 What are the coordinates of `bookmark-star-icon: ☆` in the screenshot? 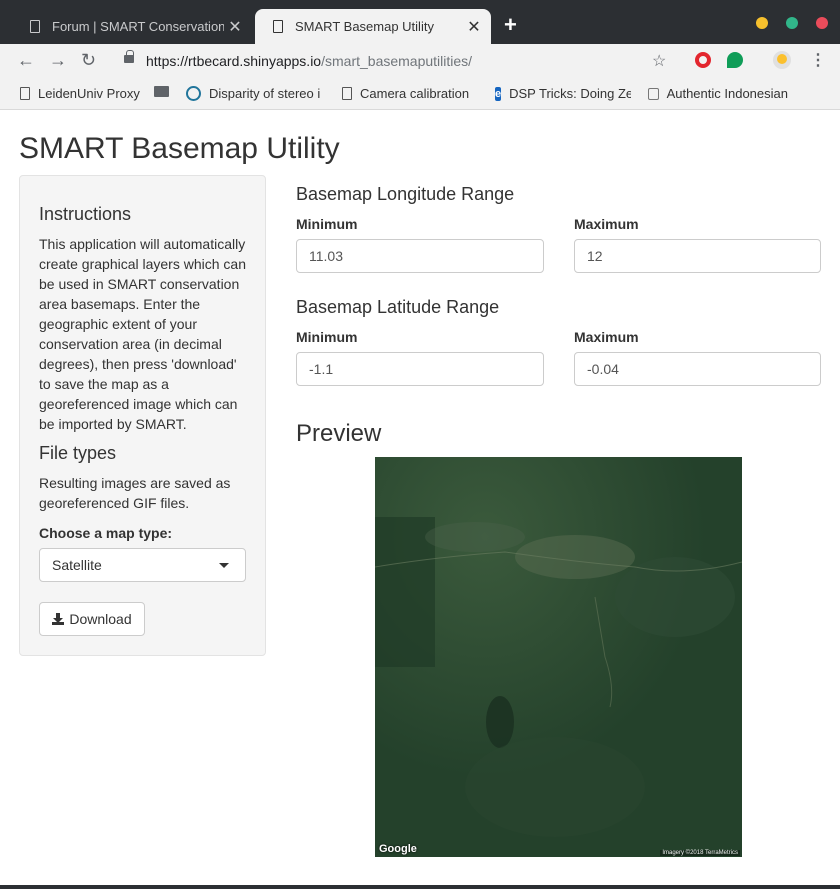 It's located at (659, 61).